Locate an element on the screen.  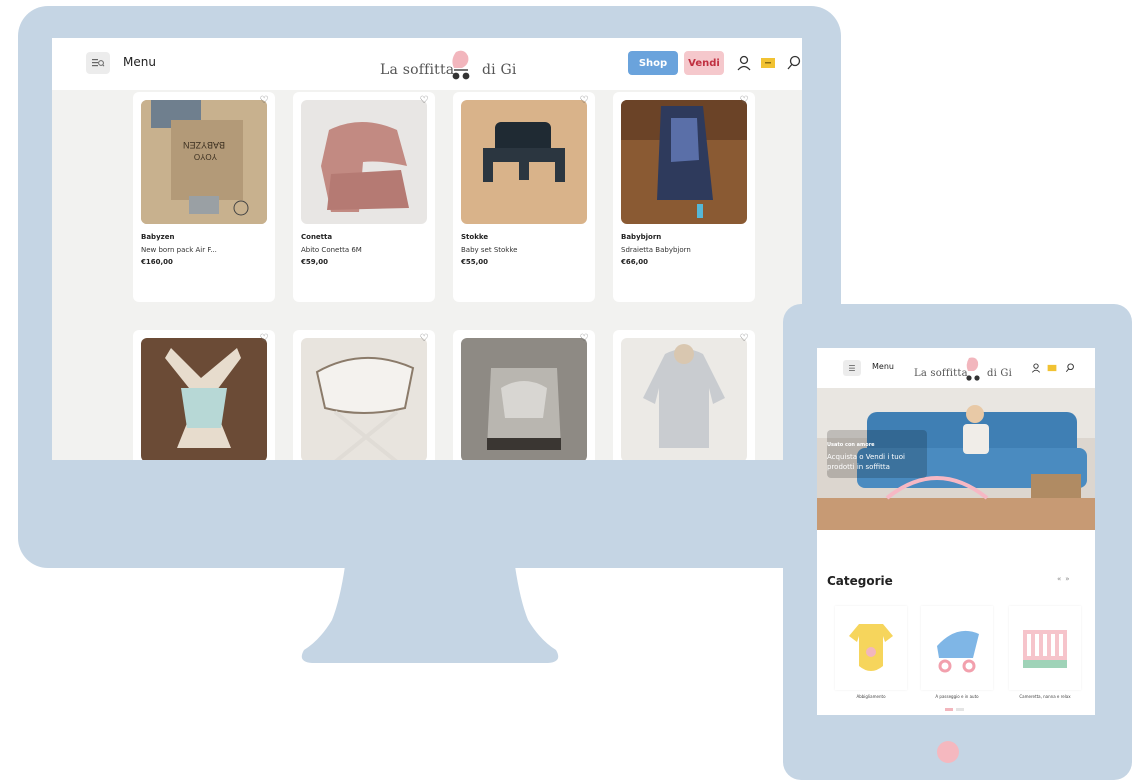
onesie-icon is located at coordinates (871, 647).